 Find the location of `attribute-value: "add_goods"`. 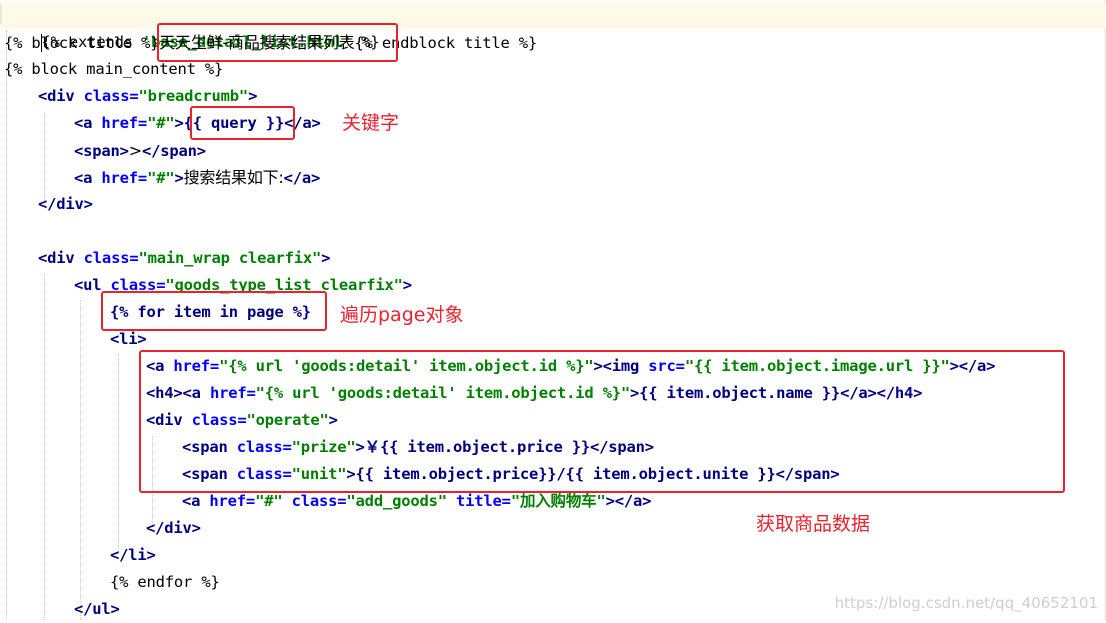

attribute-value: "add_goods" is located at coordinates (396, 501).